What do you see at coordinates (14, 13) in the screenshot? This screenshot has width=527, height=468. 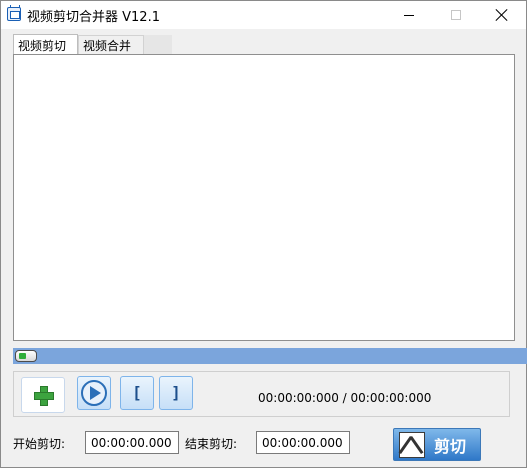 I see `video-app-icon` at bounding box center [14, 13].